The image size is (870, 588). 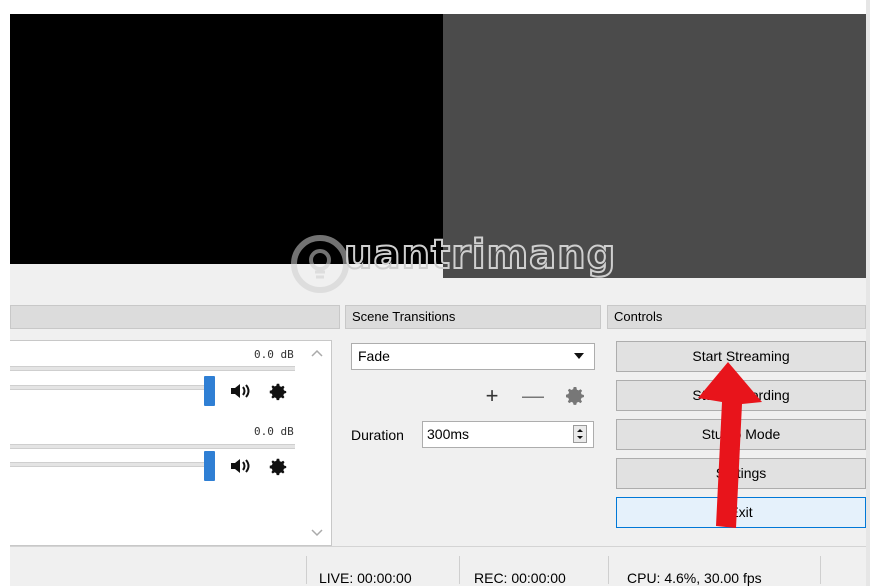 What do you see at coordinates (520, 578) in the screenshot?
I see `rec-timer: REC: 00:00:00` at bounding box center [520, 578].